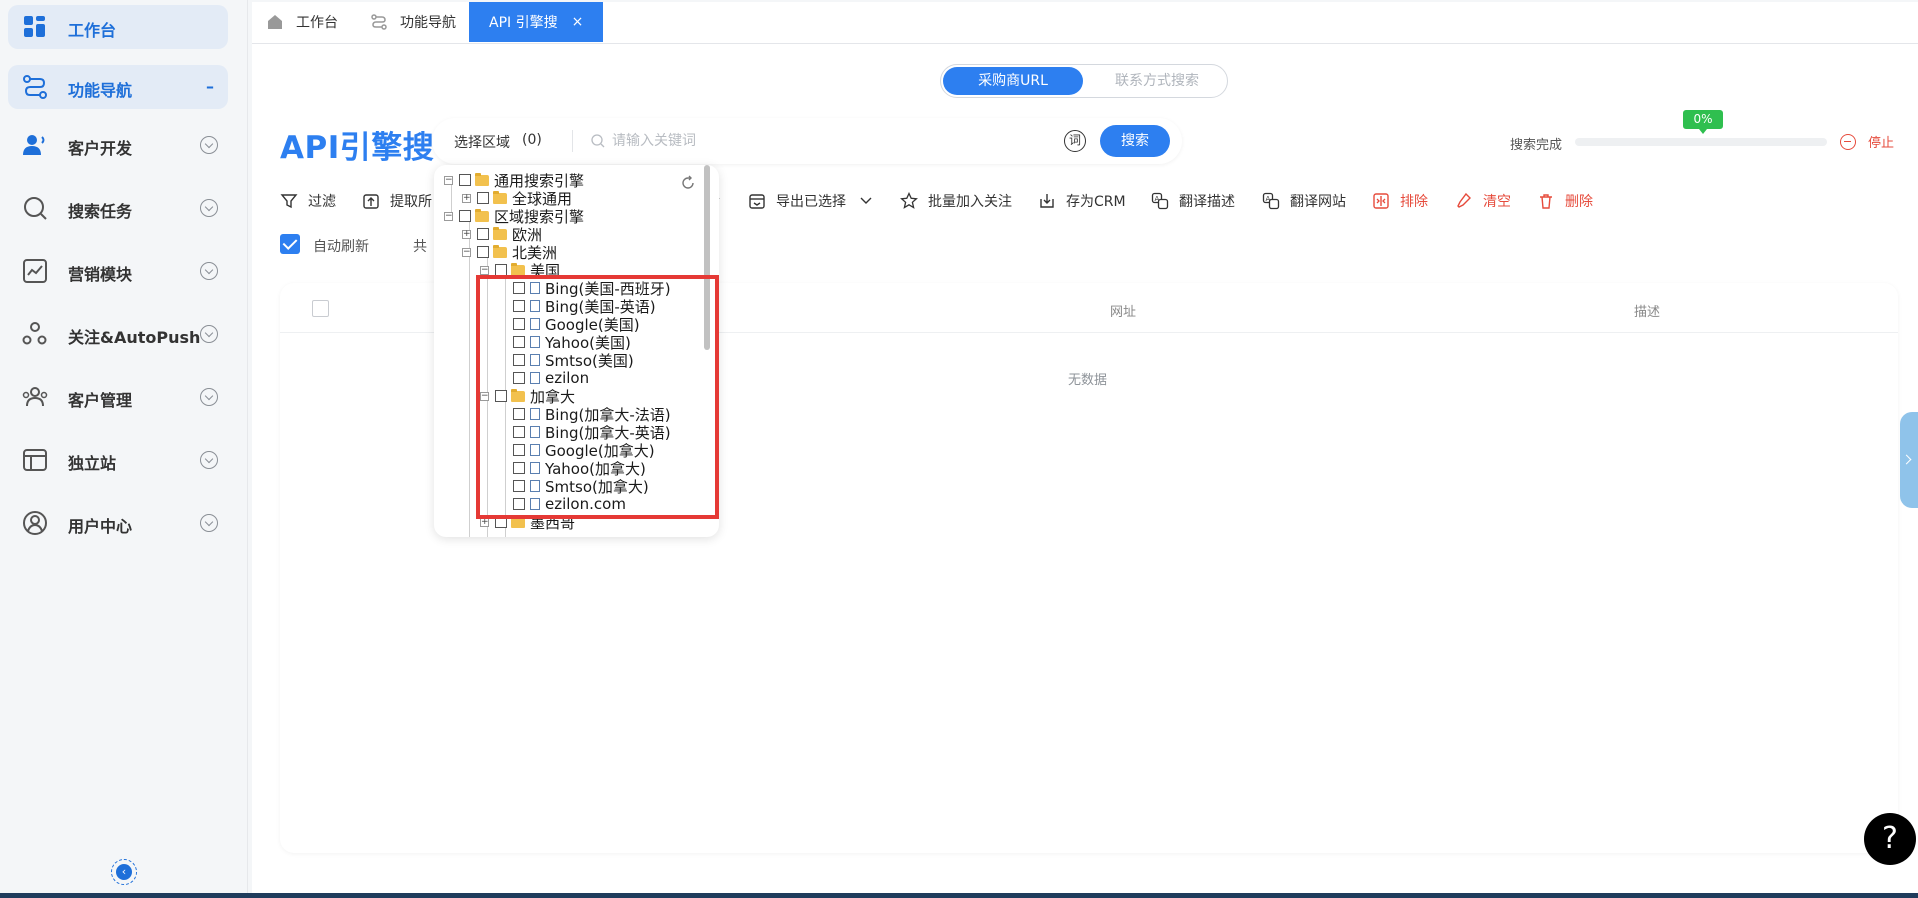  I want to click on sidebar-item-search-task: 搜索任务, so click(118, 208).